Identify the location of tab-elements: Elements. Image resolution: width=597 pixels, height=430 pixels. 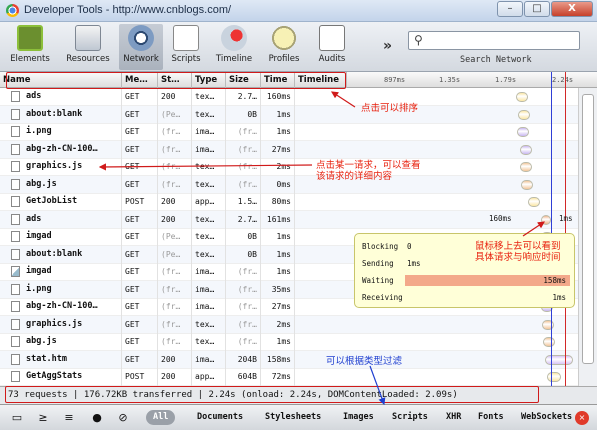
(30, 47).